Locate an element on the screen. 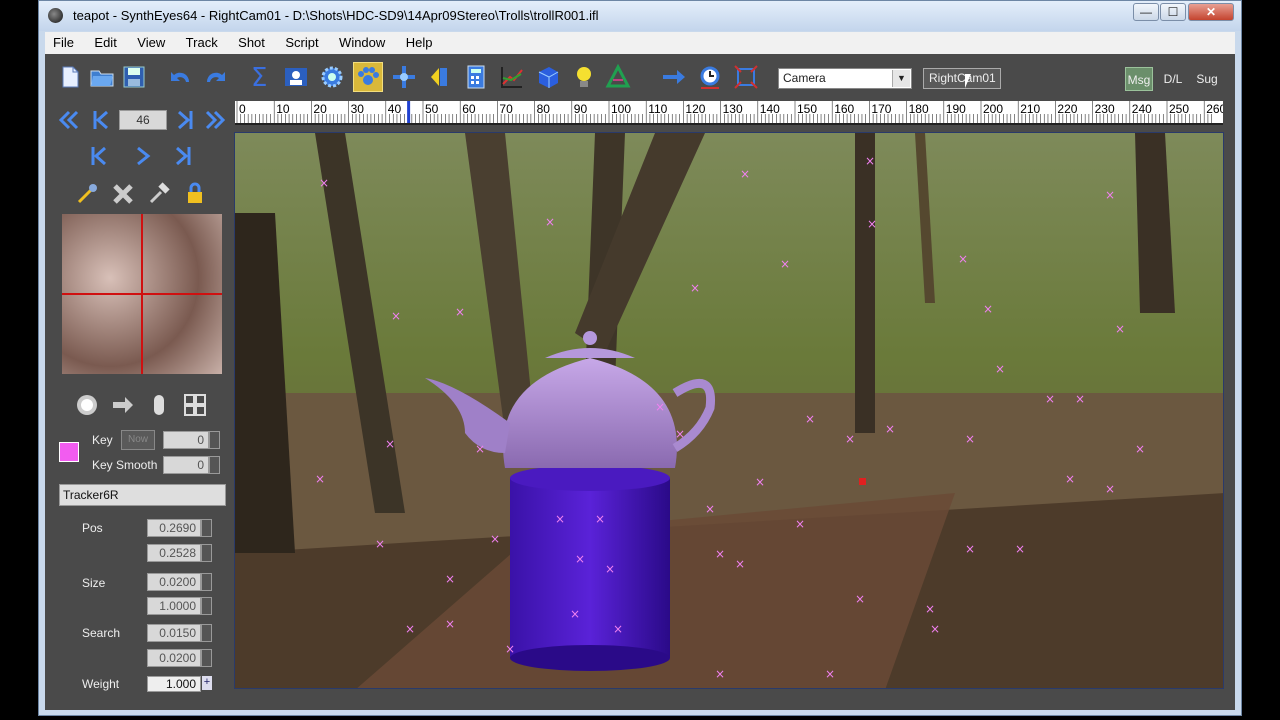 The height and width of the screenshot is (720, 1280). menu-help: Help is located at coordinates (419, 43).